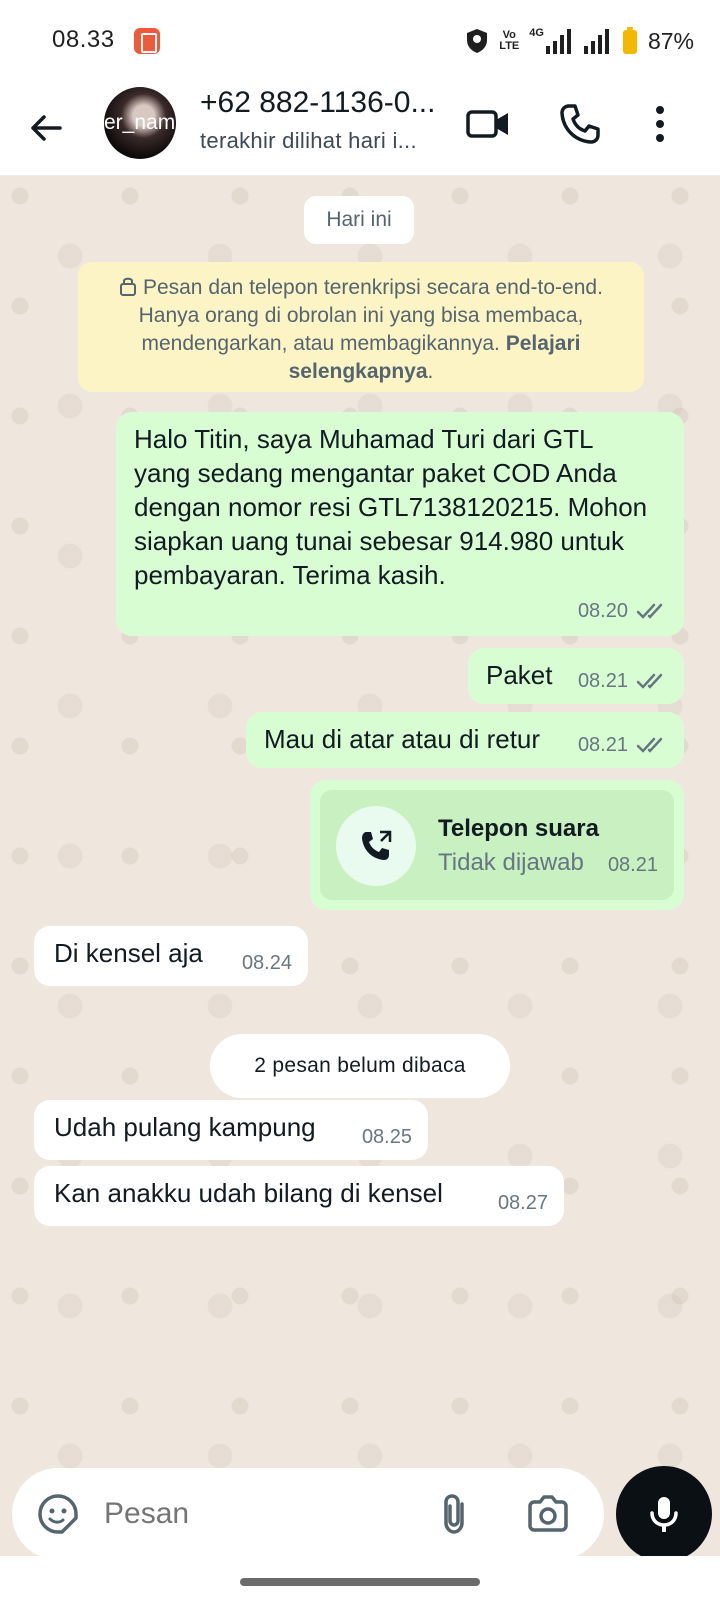 Image resolution: width=720 pixels, height=1604 pixels. I want to click on message-bubble-outgoing: Mau di atar atau di retur 08.21, so click(465, 740).